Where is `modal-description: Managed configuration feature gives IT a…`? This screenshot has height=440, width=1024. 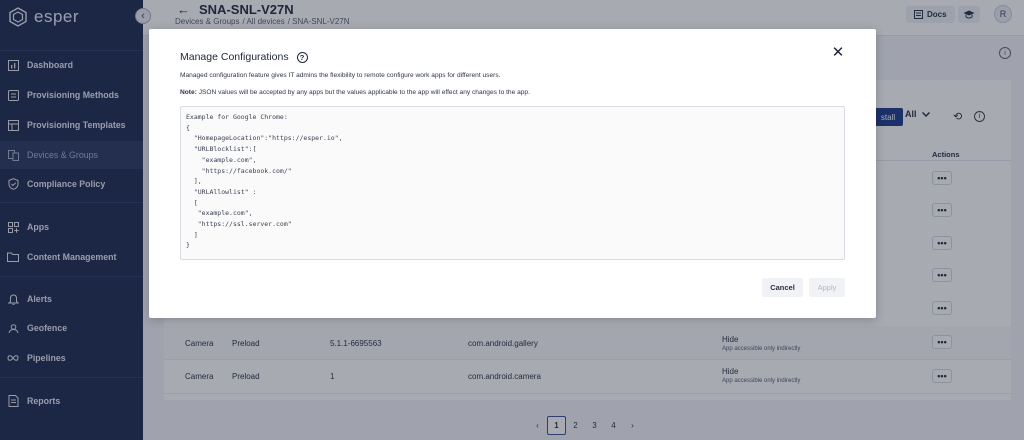
modal-description: Managed configuration feature gives IT a… is located at coordinates (340, 75).